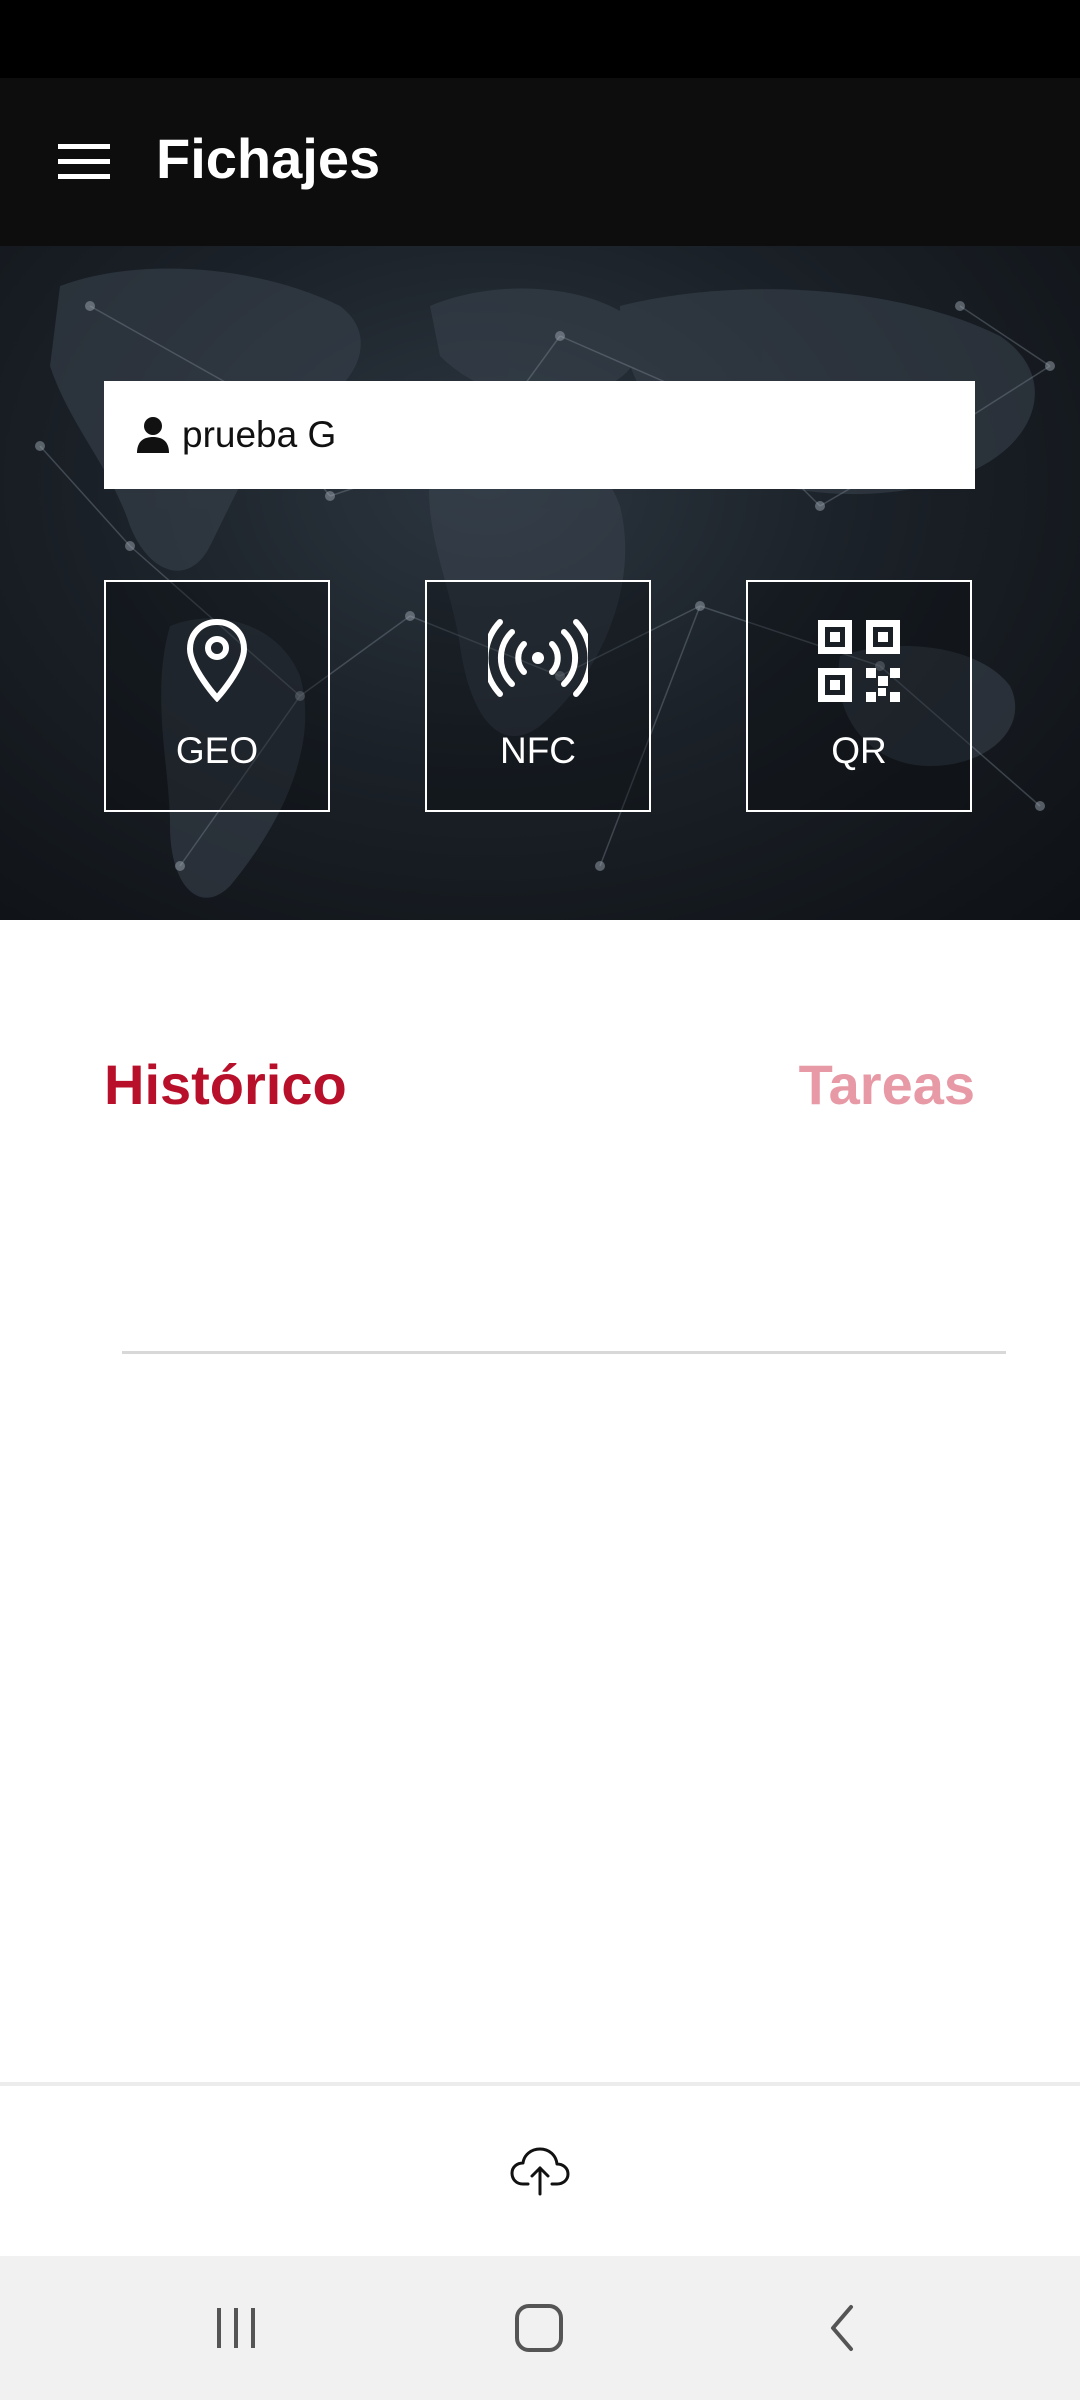  Describe the element at coordinates (539, 435) in the screenshot. I see `user-field: prueba G` at that location.